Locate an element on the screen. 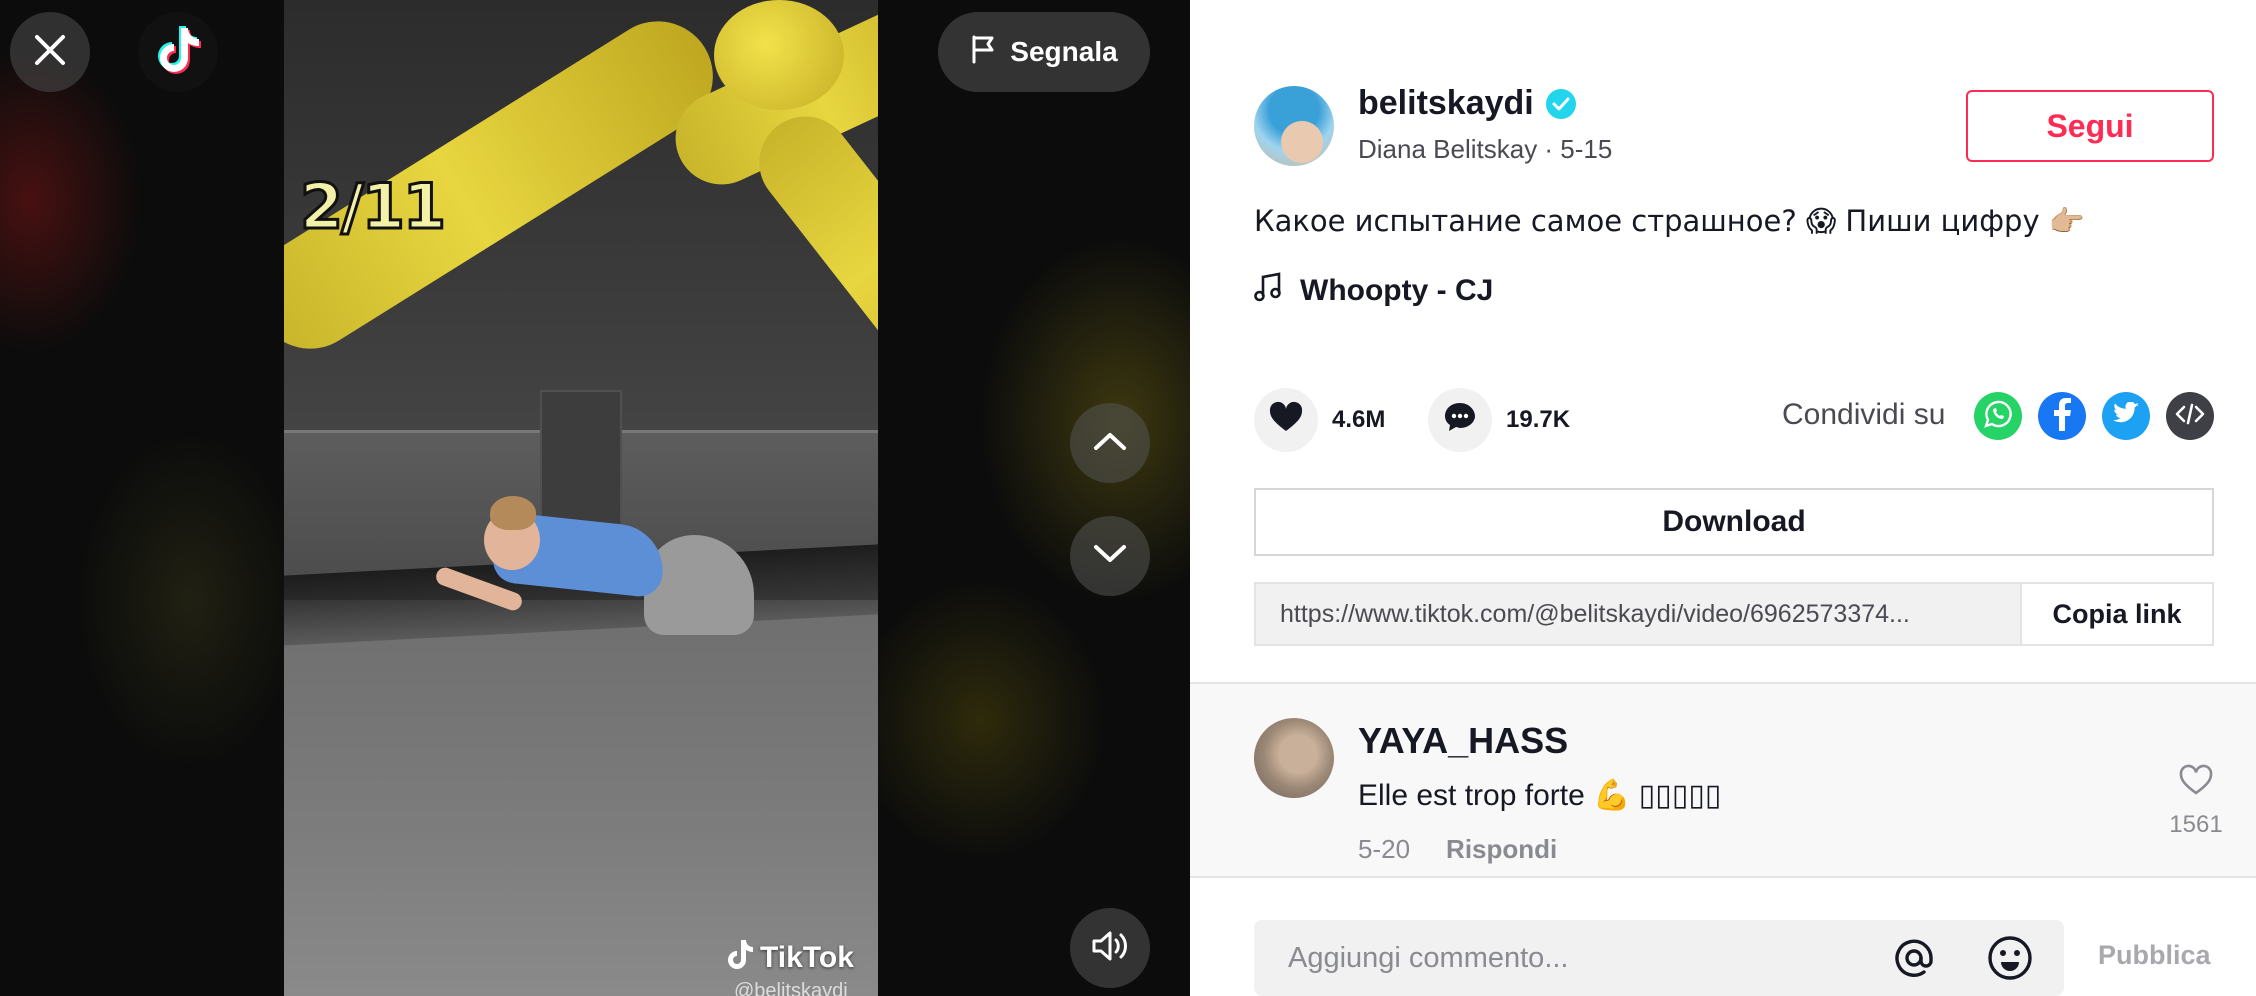 The width and height of the screenshot is (2256, 996). twitter-share-button is located at coordinates (2126, 416).